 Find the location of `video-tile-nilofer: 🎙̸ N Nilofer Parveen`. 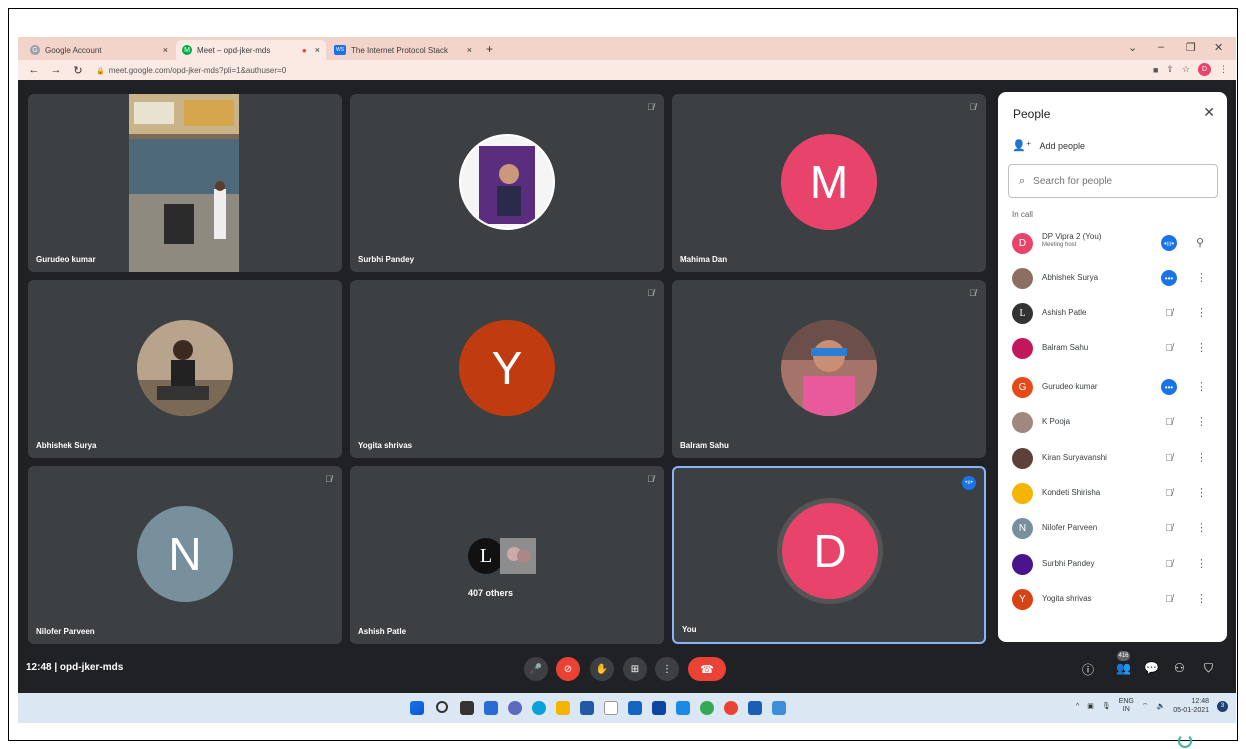

video-tile-nilofer: 🎙̸ N Nilofer Parveen is located at coordinates (185, 555).